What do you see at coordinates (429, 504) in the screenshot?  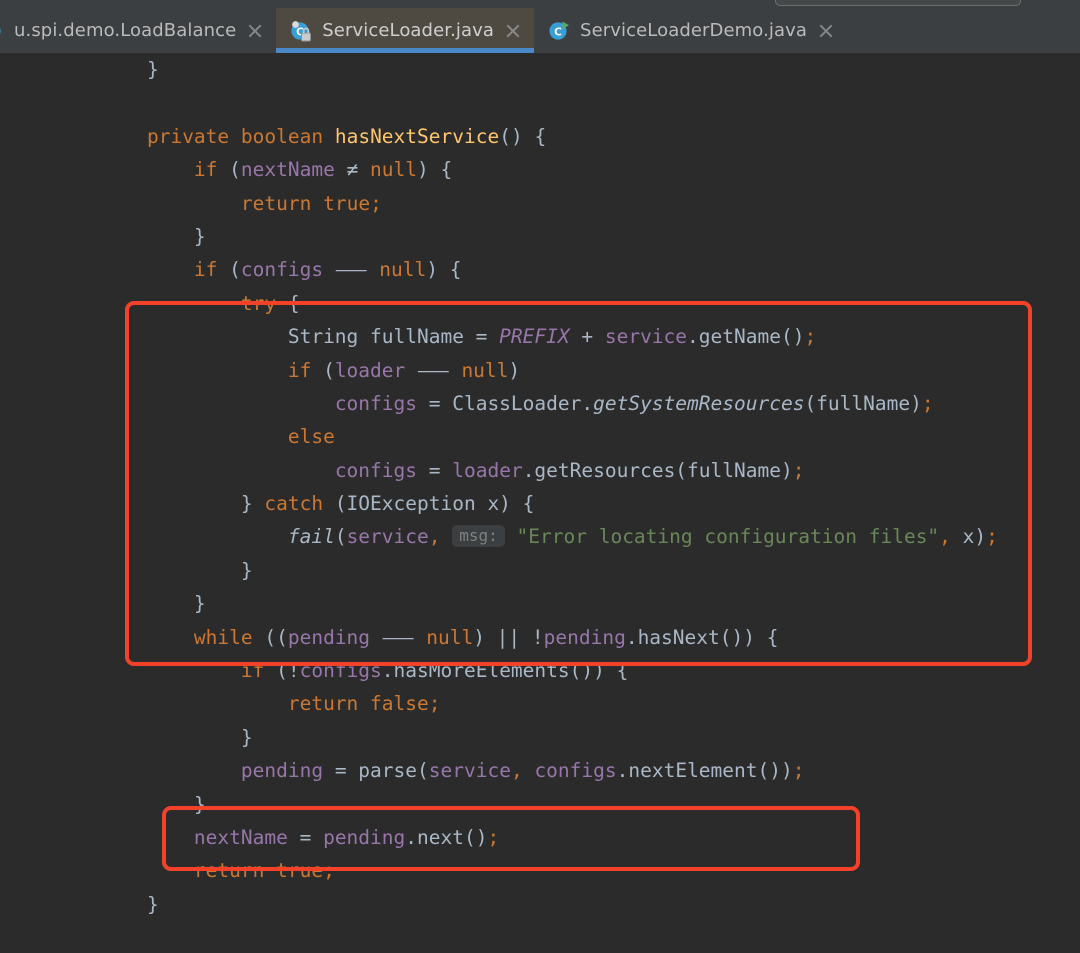 I see `code-token-txt: (IOException x) {` at bounding box center [429, 504].